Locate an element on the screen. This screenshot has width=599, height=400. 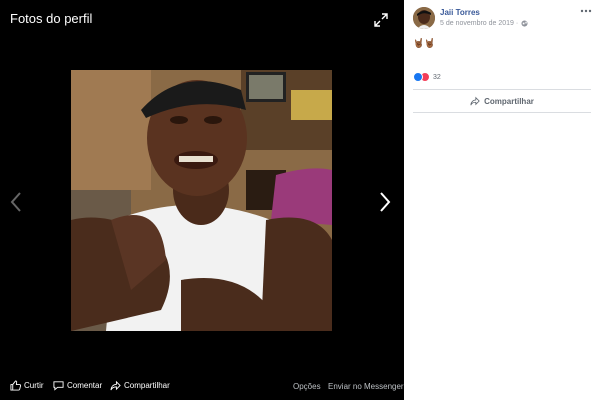
share-button-viewer: Compartilhar is located at coordinates (140, 385).